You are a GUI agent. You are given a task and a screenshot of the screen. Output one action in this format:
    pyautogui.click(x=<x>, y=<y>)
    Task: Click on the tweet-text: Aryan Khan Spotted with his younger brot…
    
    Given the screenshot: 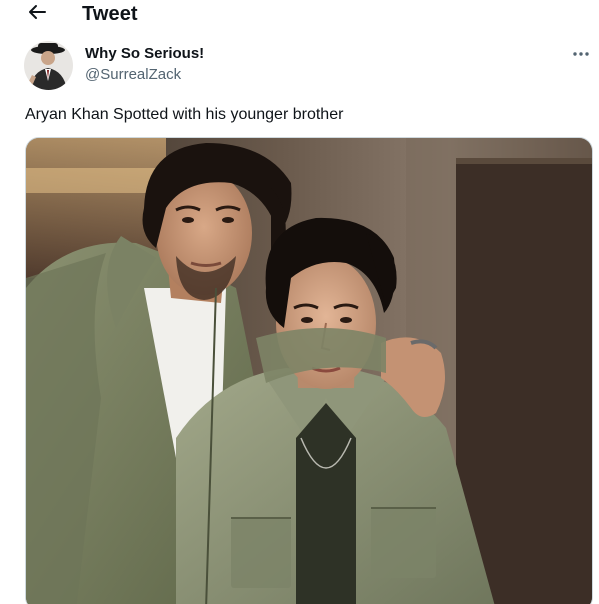 What is the action you would take?
    pyautogui.click(x=184, y=114)
    